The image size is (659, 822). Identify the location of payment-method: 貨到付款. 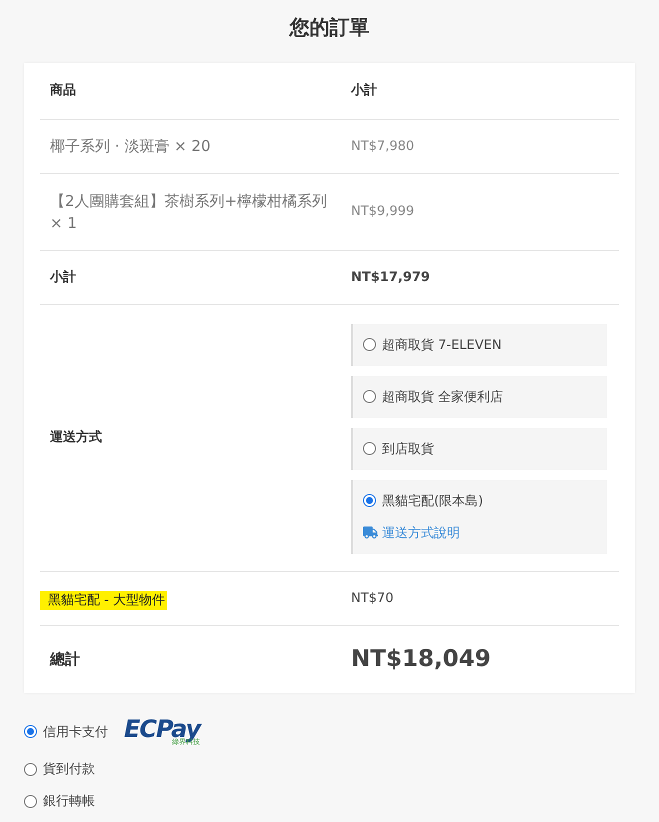
(329, 769).